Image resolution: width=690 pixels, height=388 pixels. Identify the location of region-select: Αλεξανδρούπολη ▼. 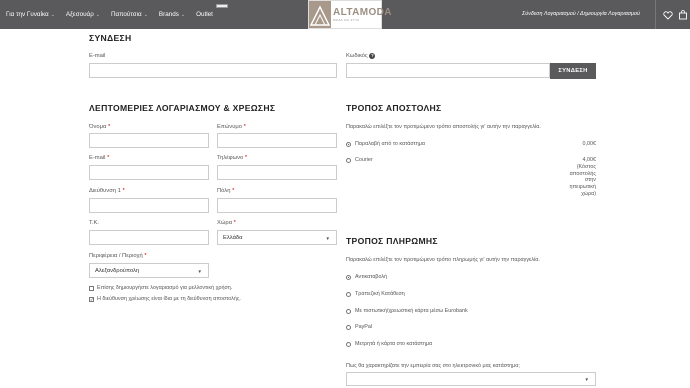
(149, 270).